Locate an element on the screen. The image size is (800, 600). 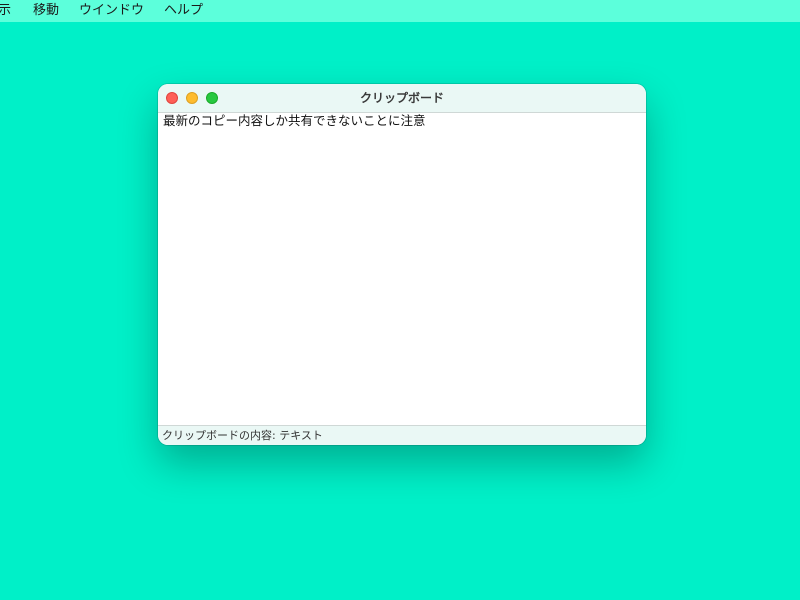
menu-item-view: 示 is located at coordinates (11, 11).